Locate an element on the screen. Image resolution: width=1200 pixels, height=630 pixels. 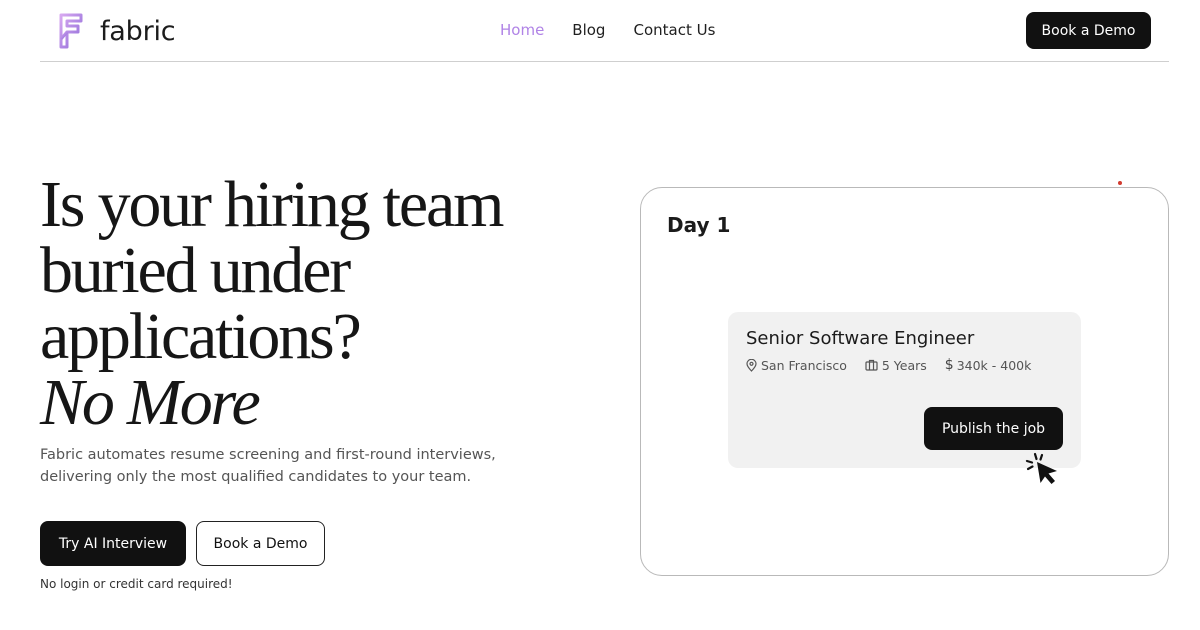
publish-job-button: Publish the job is located at coordinates (993, 428).